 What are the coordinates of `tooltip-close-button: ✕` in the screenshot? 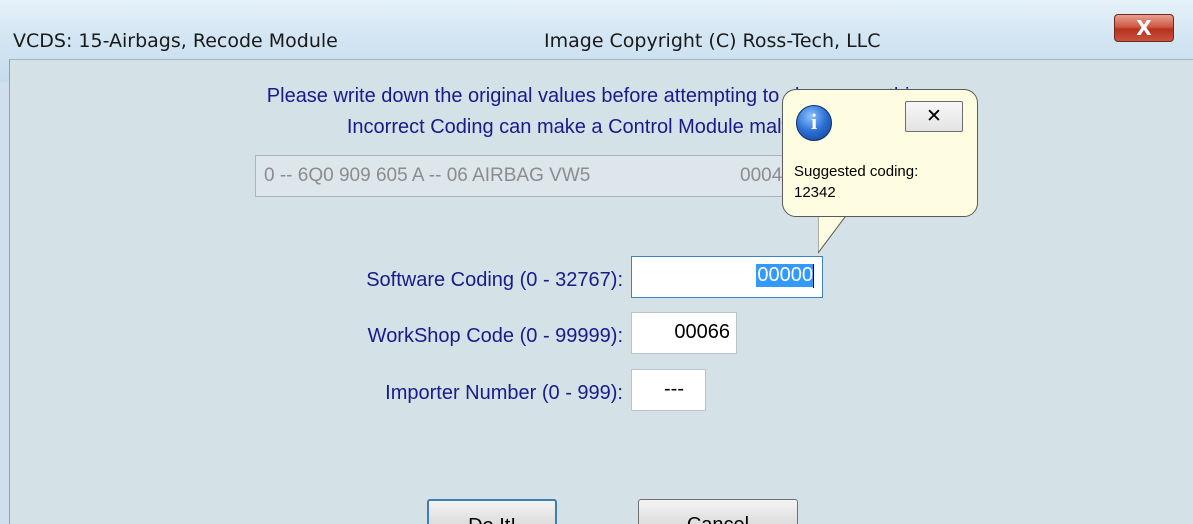 It's located at (934, 116).